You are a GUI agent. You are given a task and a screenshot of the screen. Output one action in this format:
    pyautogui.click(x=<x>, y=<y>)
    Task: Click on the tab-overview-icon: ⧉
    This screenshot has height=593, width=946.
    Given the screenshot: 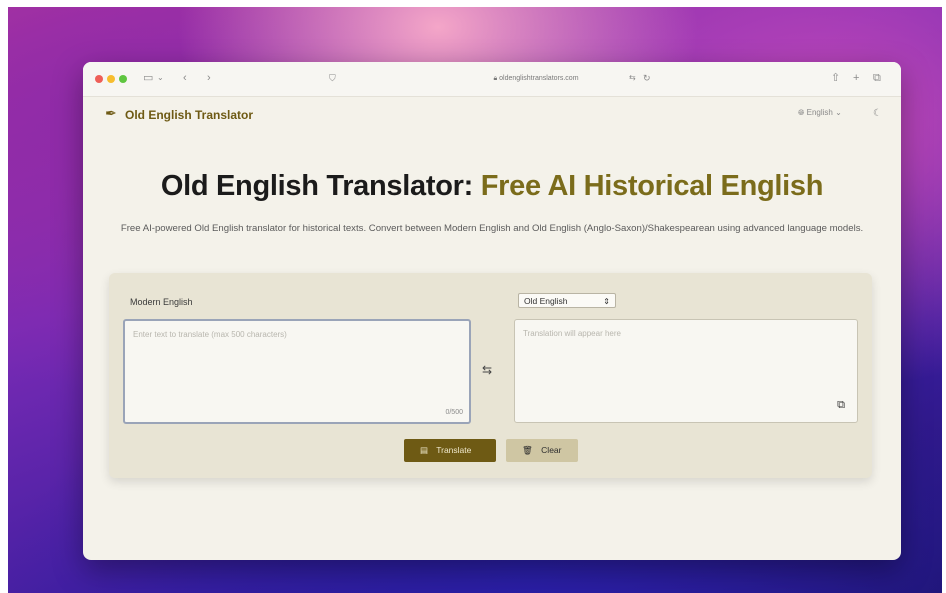 What is the action you would take?
    pyautogui.click(x=877, y=78)
    